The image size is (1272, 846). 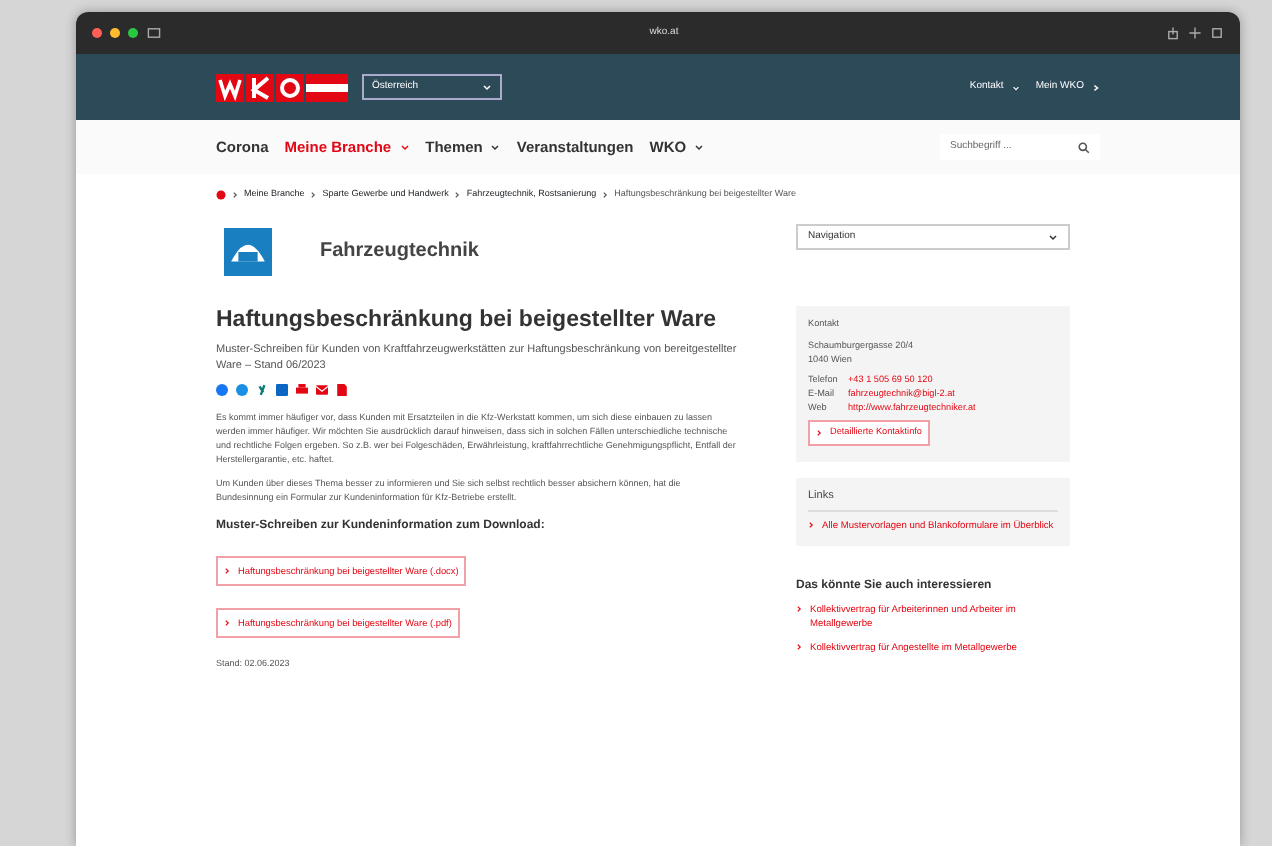 What do you see at coordinates (342, 390) in the screenshot?
I see `pdf-icon` at bounding box center [342, 390].